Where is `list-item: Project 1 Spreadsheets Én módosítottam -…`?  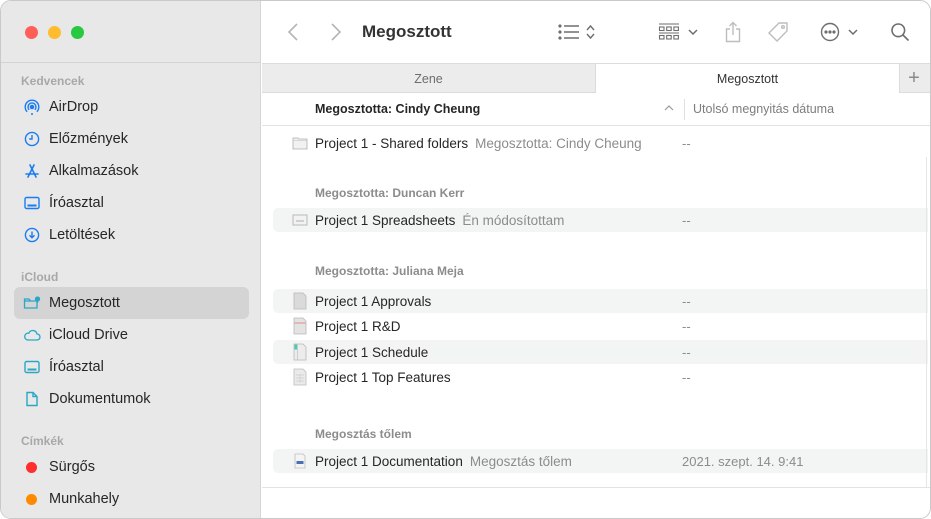 list-item: Project 1 Spreadsheets Én módosítottam -… is located at coordinates (600, 220).